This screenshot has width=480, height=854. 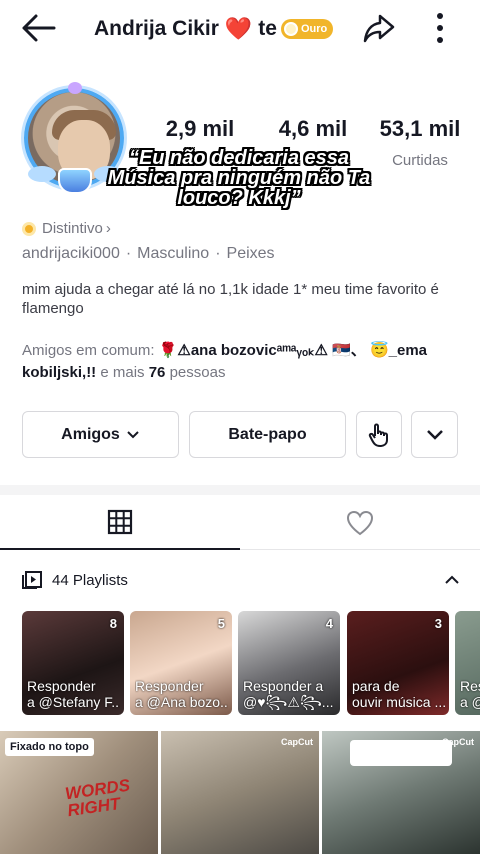 I want to click on stat-followers: 4,6 mil, so click(x=313, y=129).